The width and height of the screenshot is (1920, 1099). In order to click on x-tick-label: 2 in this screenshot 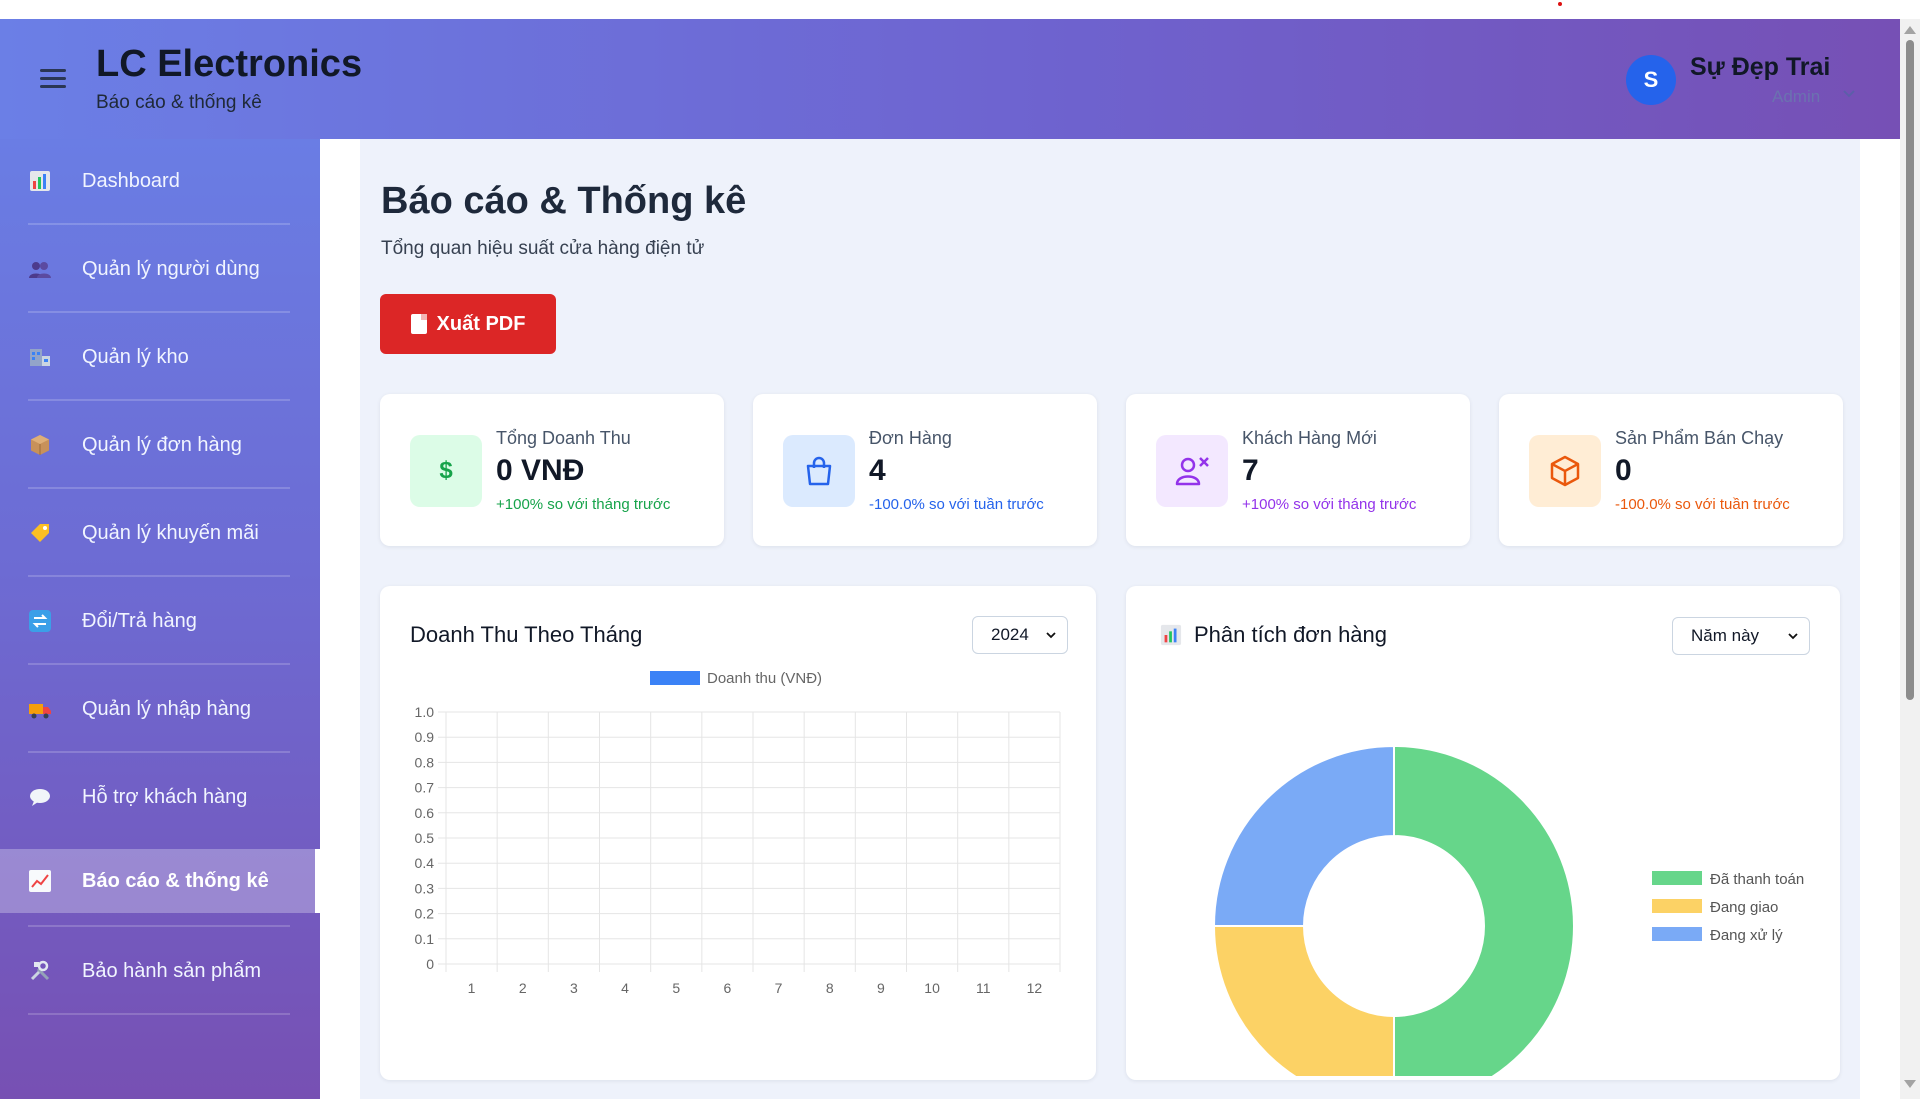, I will do `click(523, 988)`.